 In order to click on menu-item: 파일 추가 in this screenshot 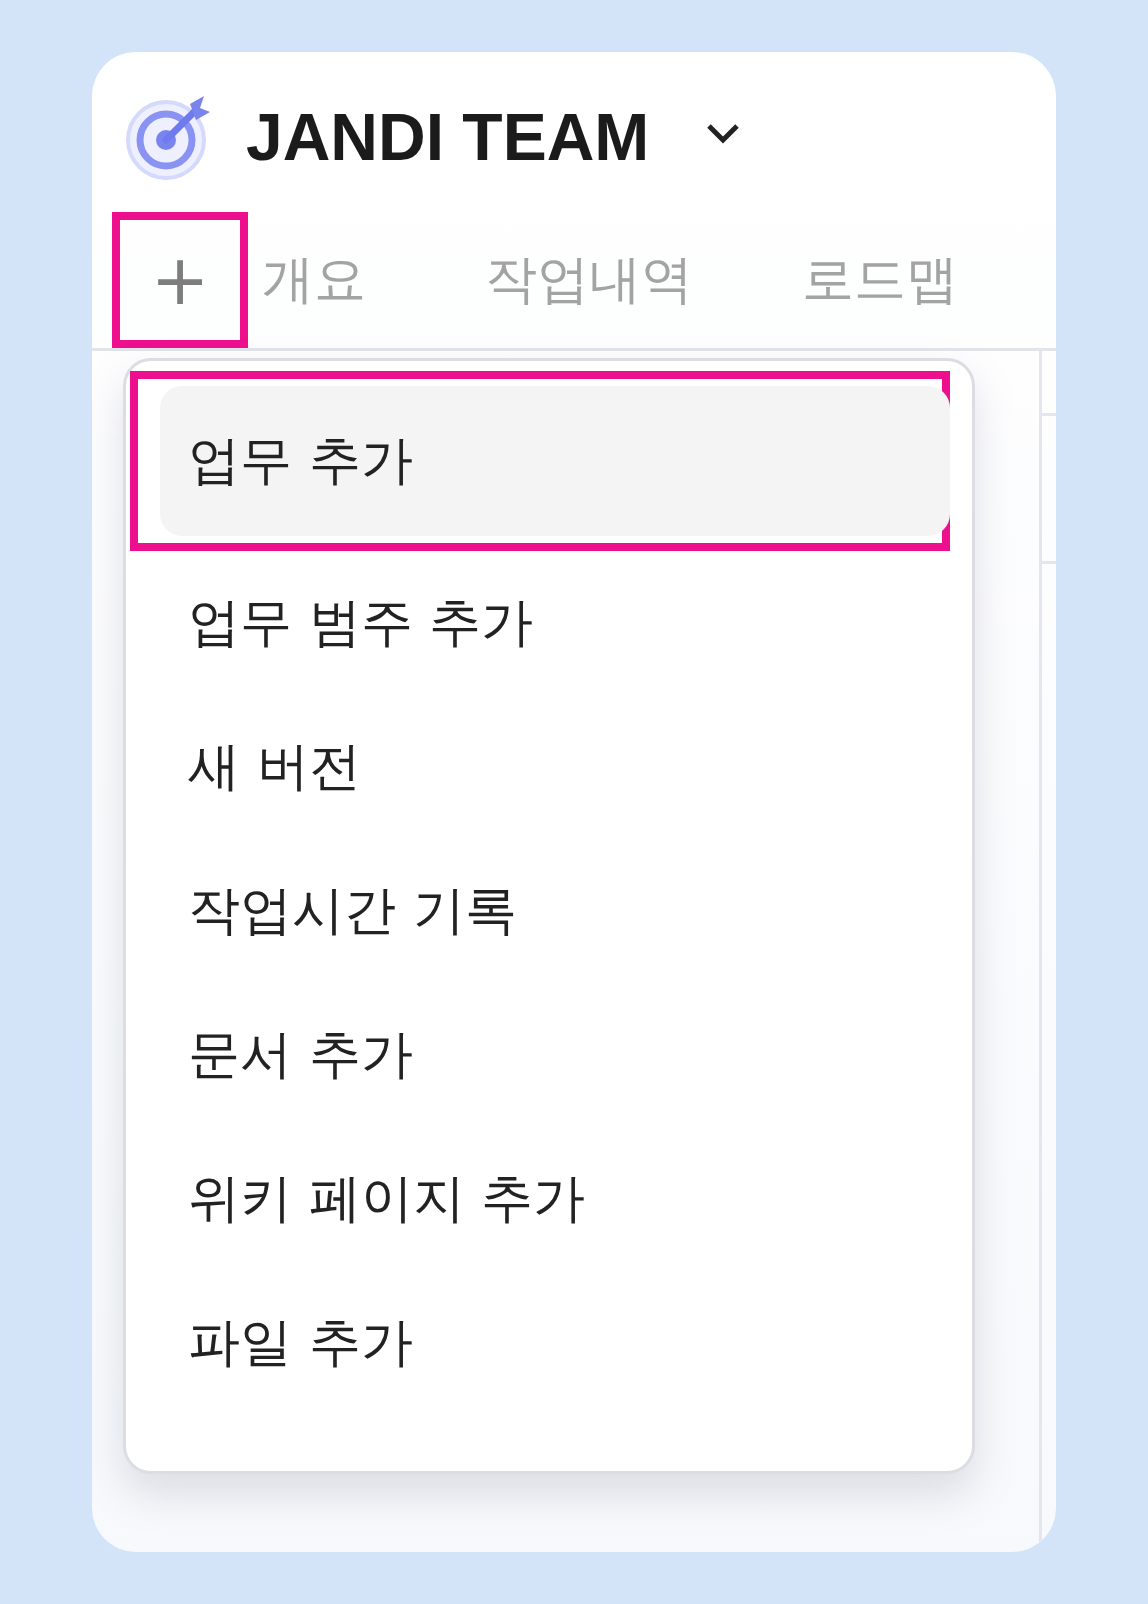, I will do `click(540, 1343)`.